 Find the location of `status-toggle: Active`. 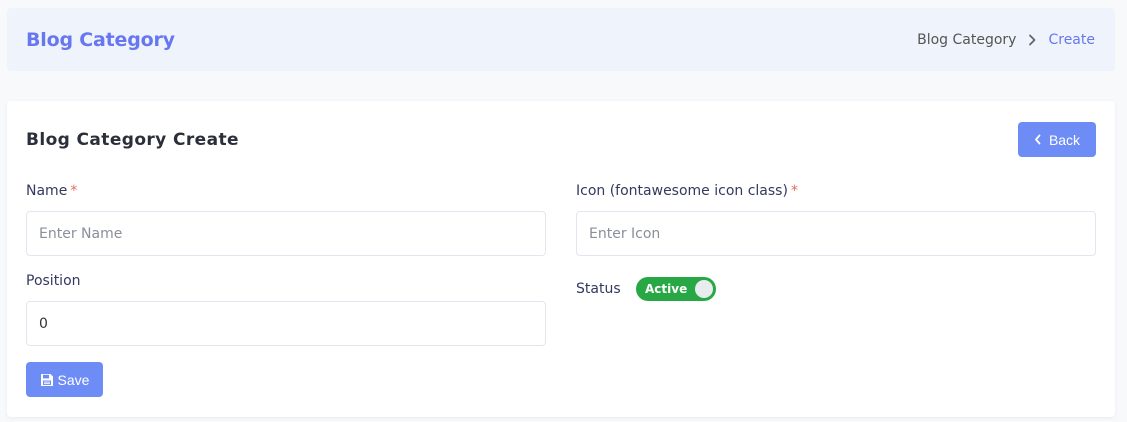

status-toggle: Active is located at coordinates (676, 289).